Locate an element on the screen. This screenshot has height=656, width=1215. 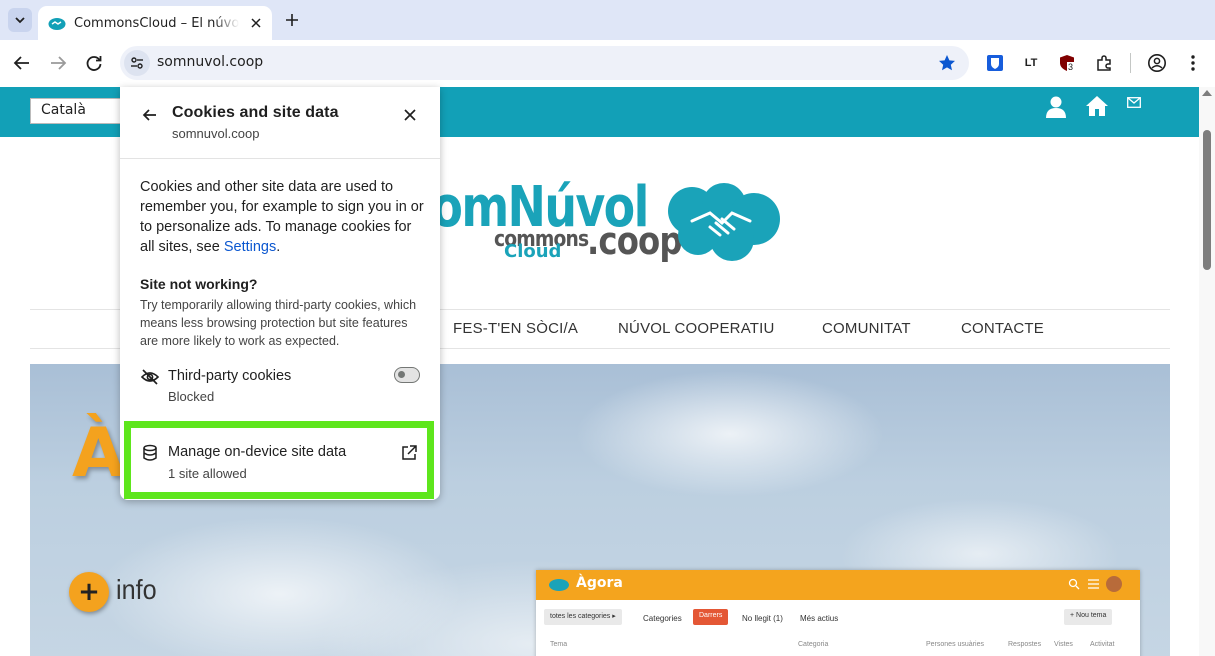
search-icon is located at coordinates (1074, 584).